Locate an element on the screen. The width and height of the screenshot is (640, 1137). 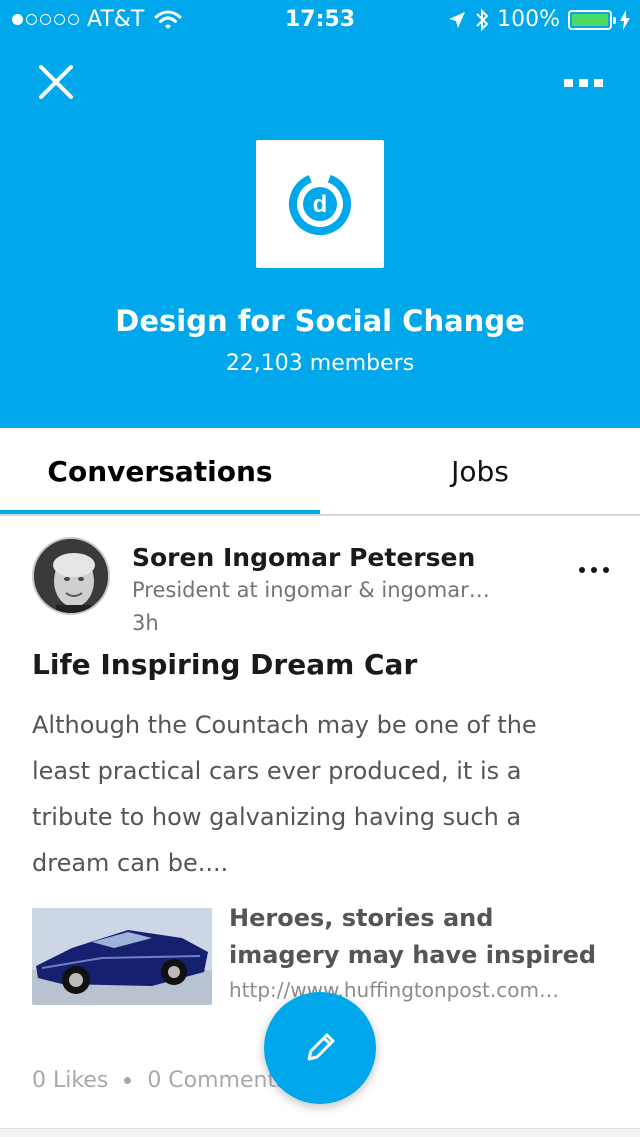
post-title: Life Inspiring Dream Car is located at coordinates (224, 664).